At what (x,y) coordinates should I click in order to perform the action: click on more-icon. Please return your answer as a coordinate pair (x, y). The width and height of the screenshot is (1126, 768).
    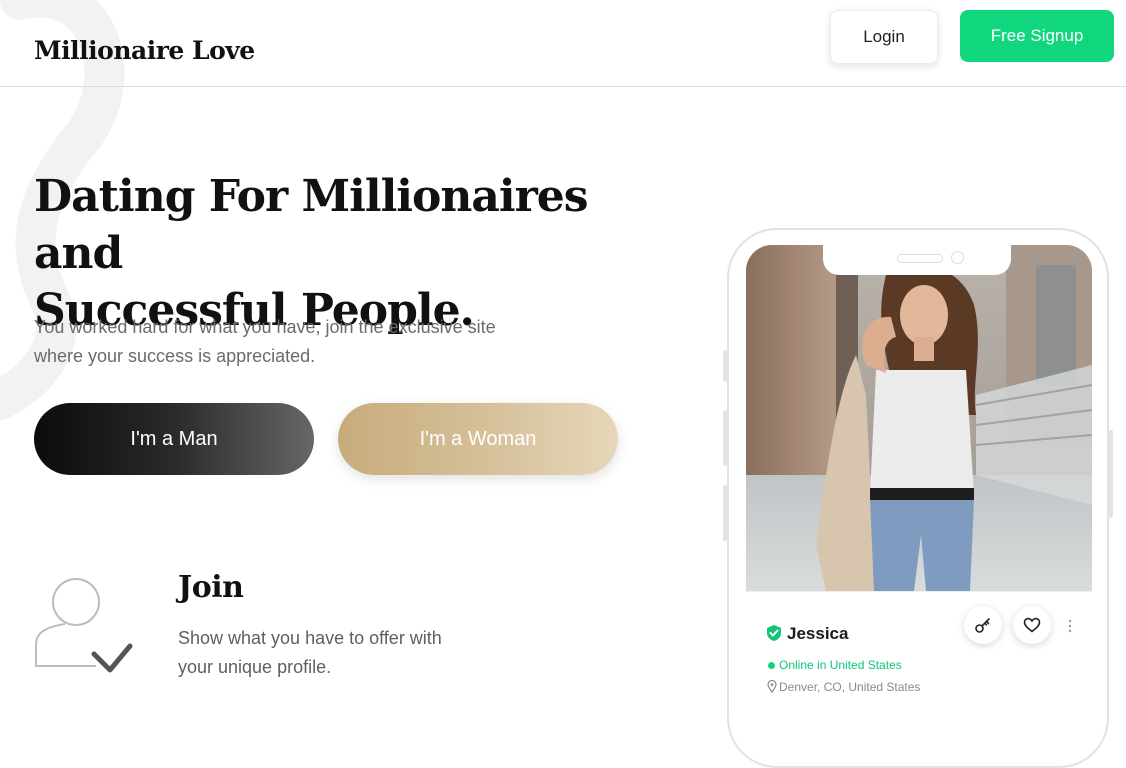
    Looking at the image, I should click on (1070, 626).